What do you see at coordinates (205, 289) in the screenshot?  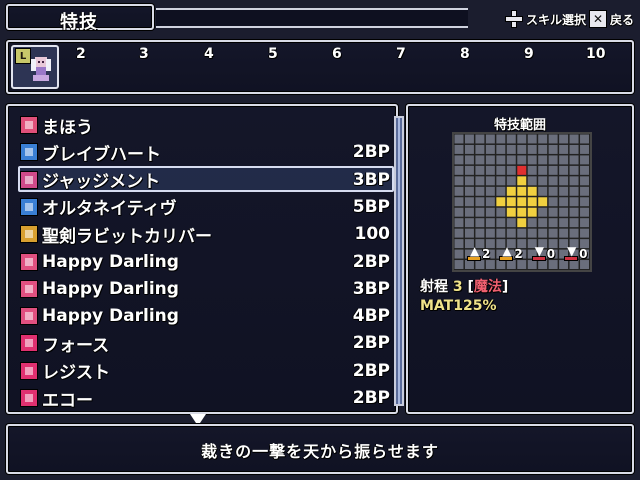 I see `skill-row: Happy Darling 3BP` at bounding box center [205, 289].